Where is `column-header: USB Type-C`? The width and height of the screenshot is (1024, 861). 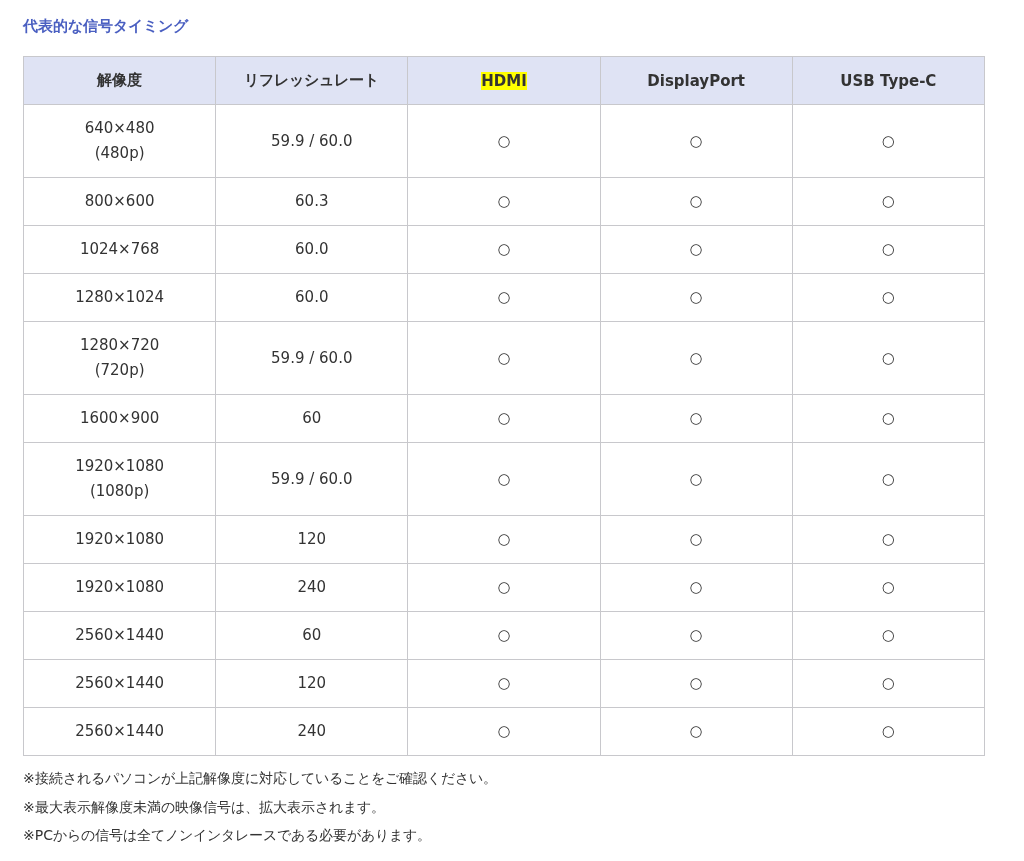 column-header: USB Type-C is located at coordinates (888, 80).